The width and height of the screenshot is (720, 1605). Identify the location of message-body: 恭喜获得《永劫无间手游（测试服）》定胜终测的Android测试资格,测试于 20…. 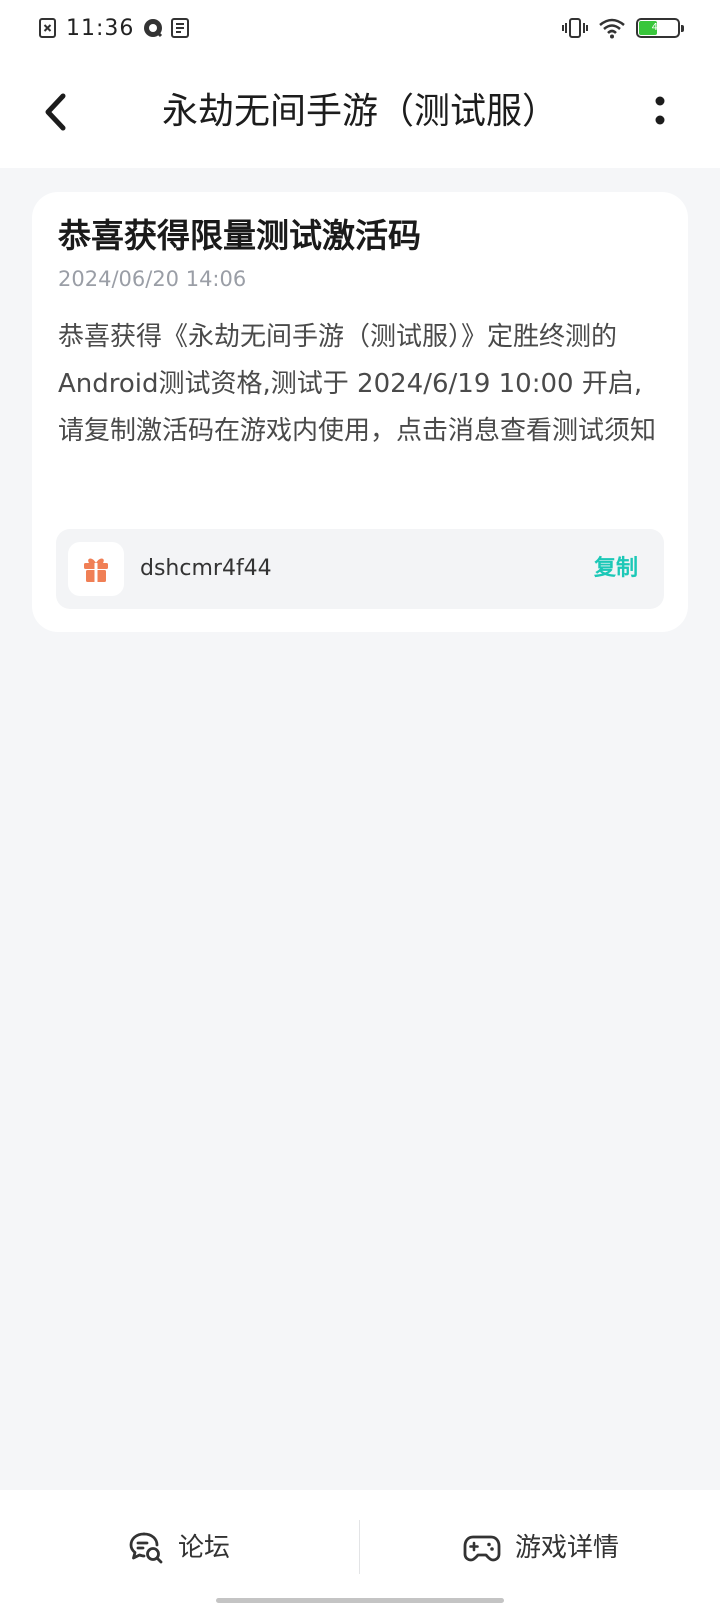
(357, 384).